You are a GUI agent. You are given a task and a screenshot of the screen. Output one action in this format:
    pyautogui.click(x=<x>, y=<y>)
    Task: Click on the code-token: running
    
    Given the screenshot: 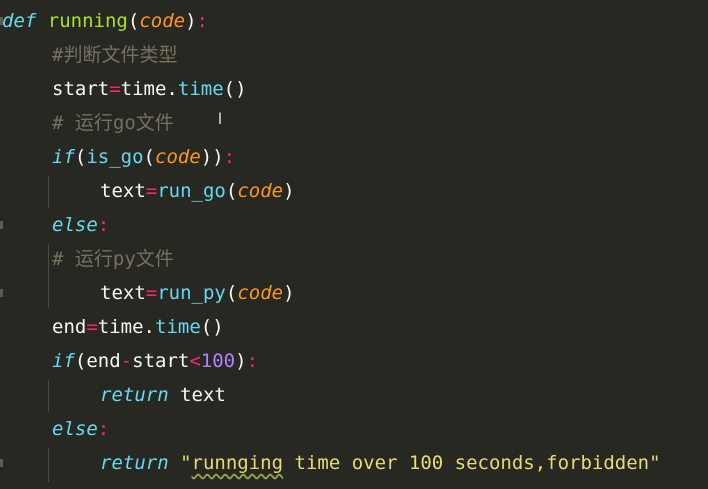 What is the action you would take?
    pyautogui.click(x=87, y=21)
    